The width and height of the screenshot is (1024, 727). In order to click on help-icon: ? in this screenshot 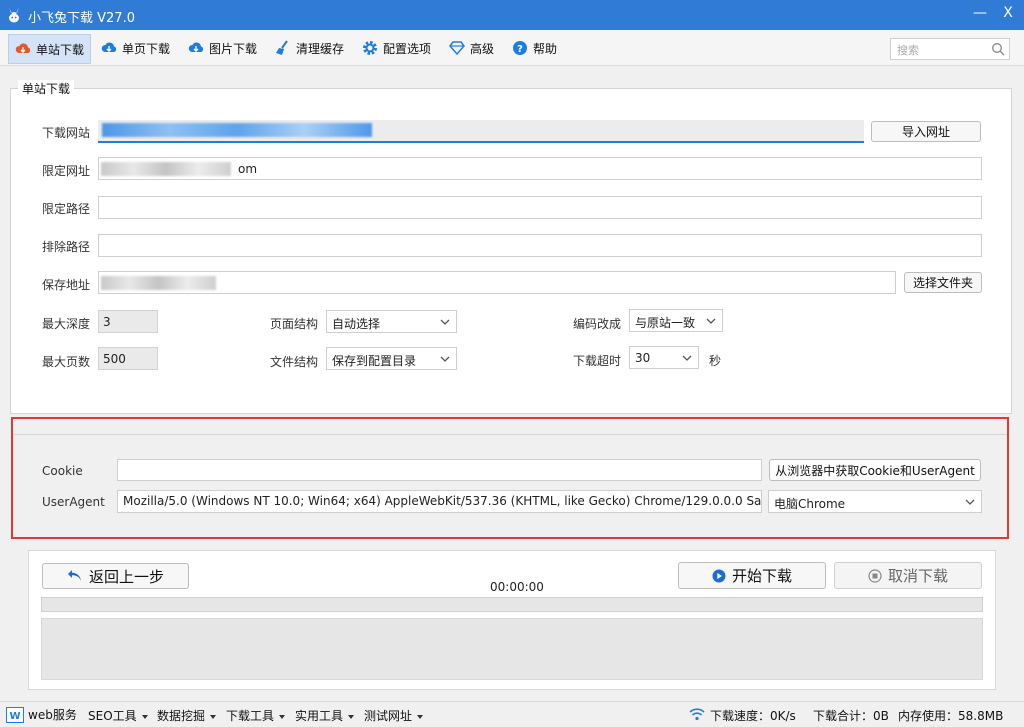, I will do `click(520, 48)`.